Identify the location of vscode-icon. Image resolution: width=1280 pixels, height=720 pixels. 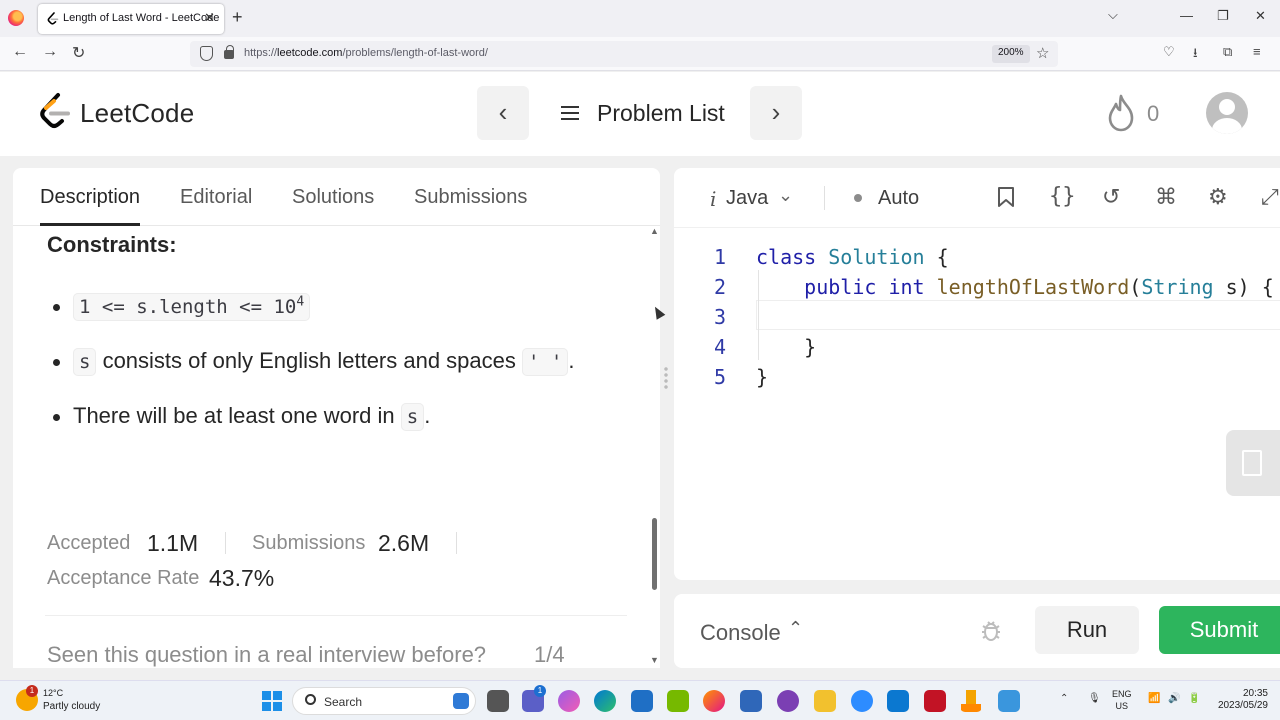
(898, 701).